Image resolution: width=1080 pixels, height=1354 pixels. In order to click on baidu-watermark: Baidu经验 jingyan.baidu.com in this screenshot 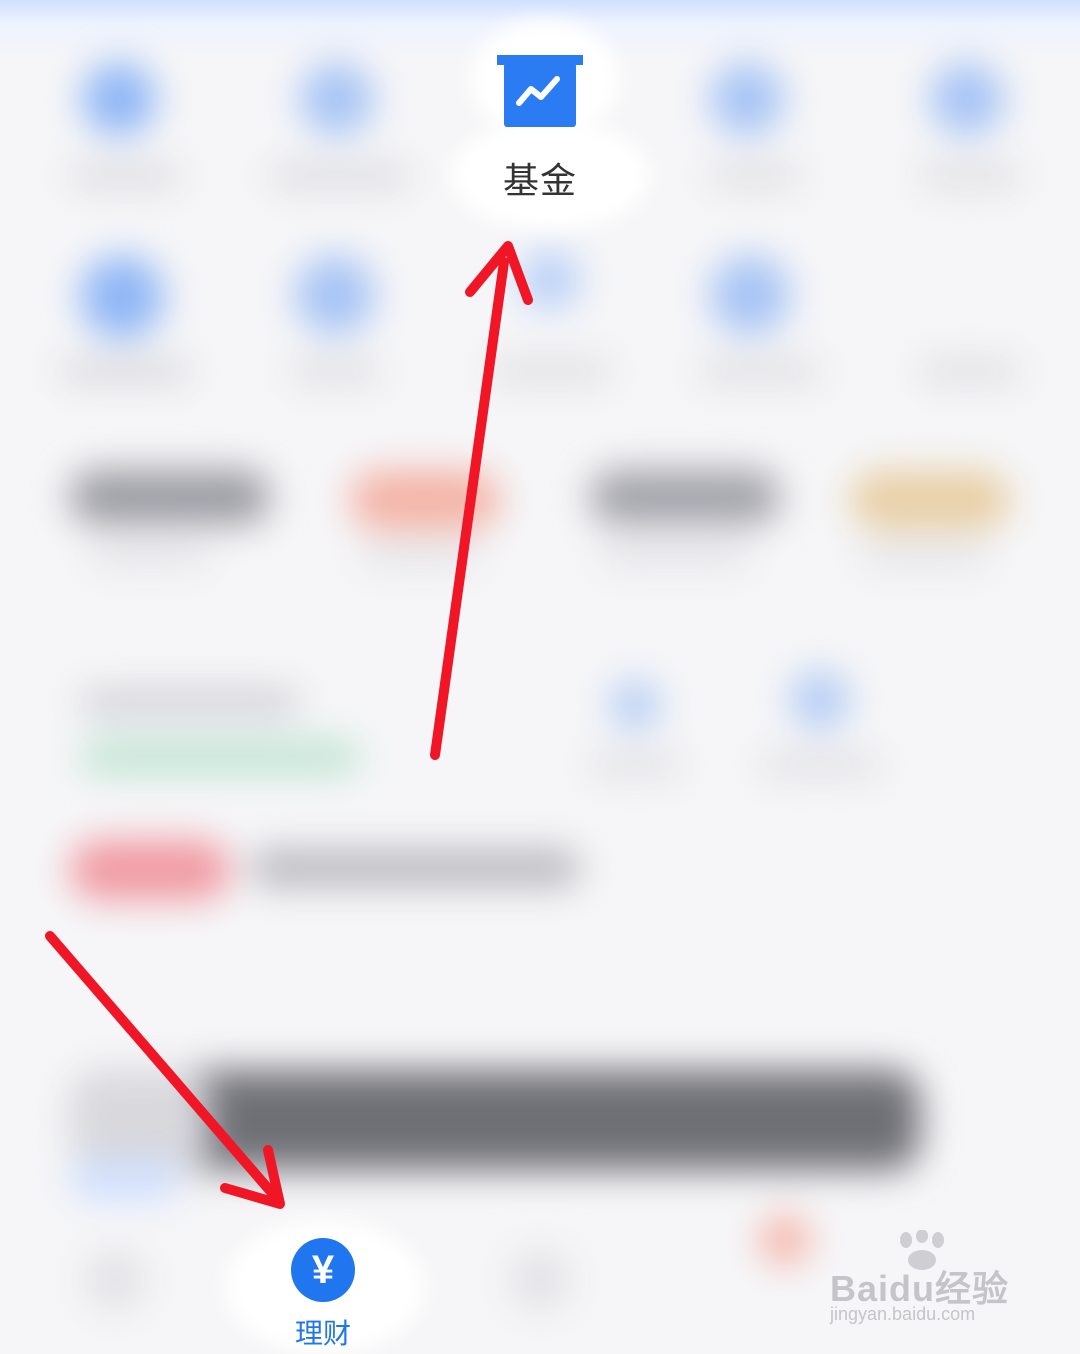, I will do `click(940, 1280)`.